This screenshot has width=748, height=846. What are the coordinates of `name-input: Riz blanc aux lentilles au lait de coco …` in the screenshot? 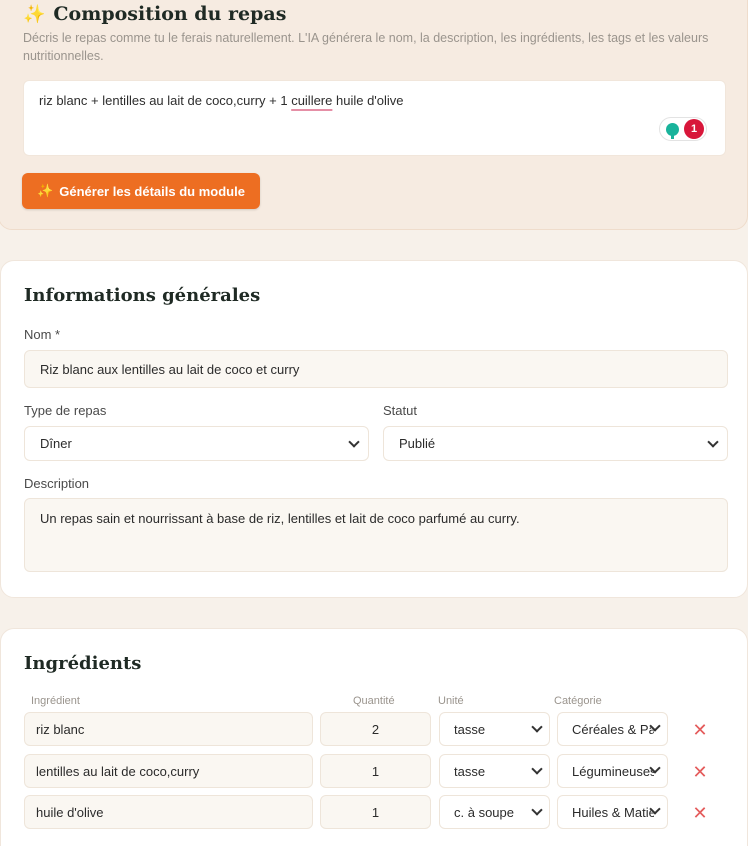 It's located at (376, 369).